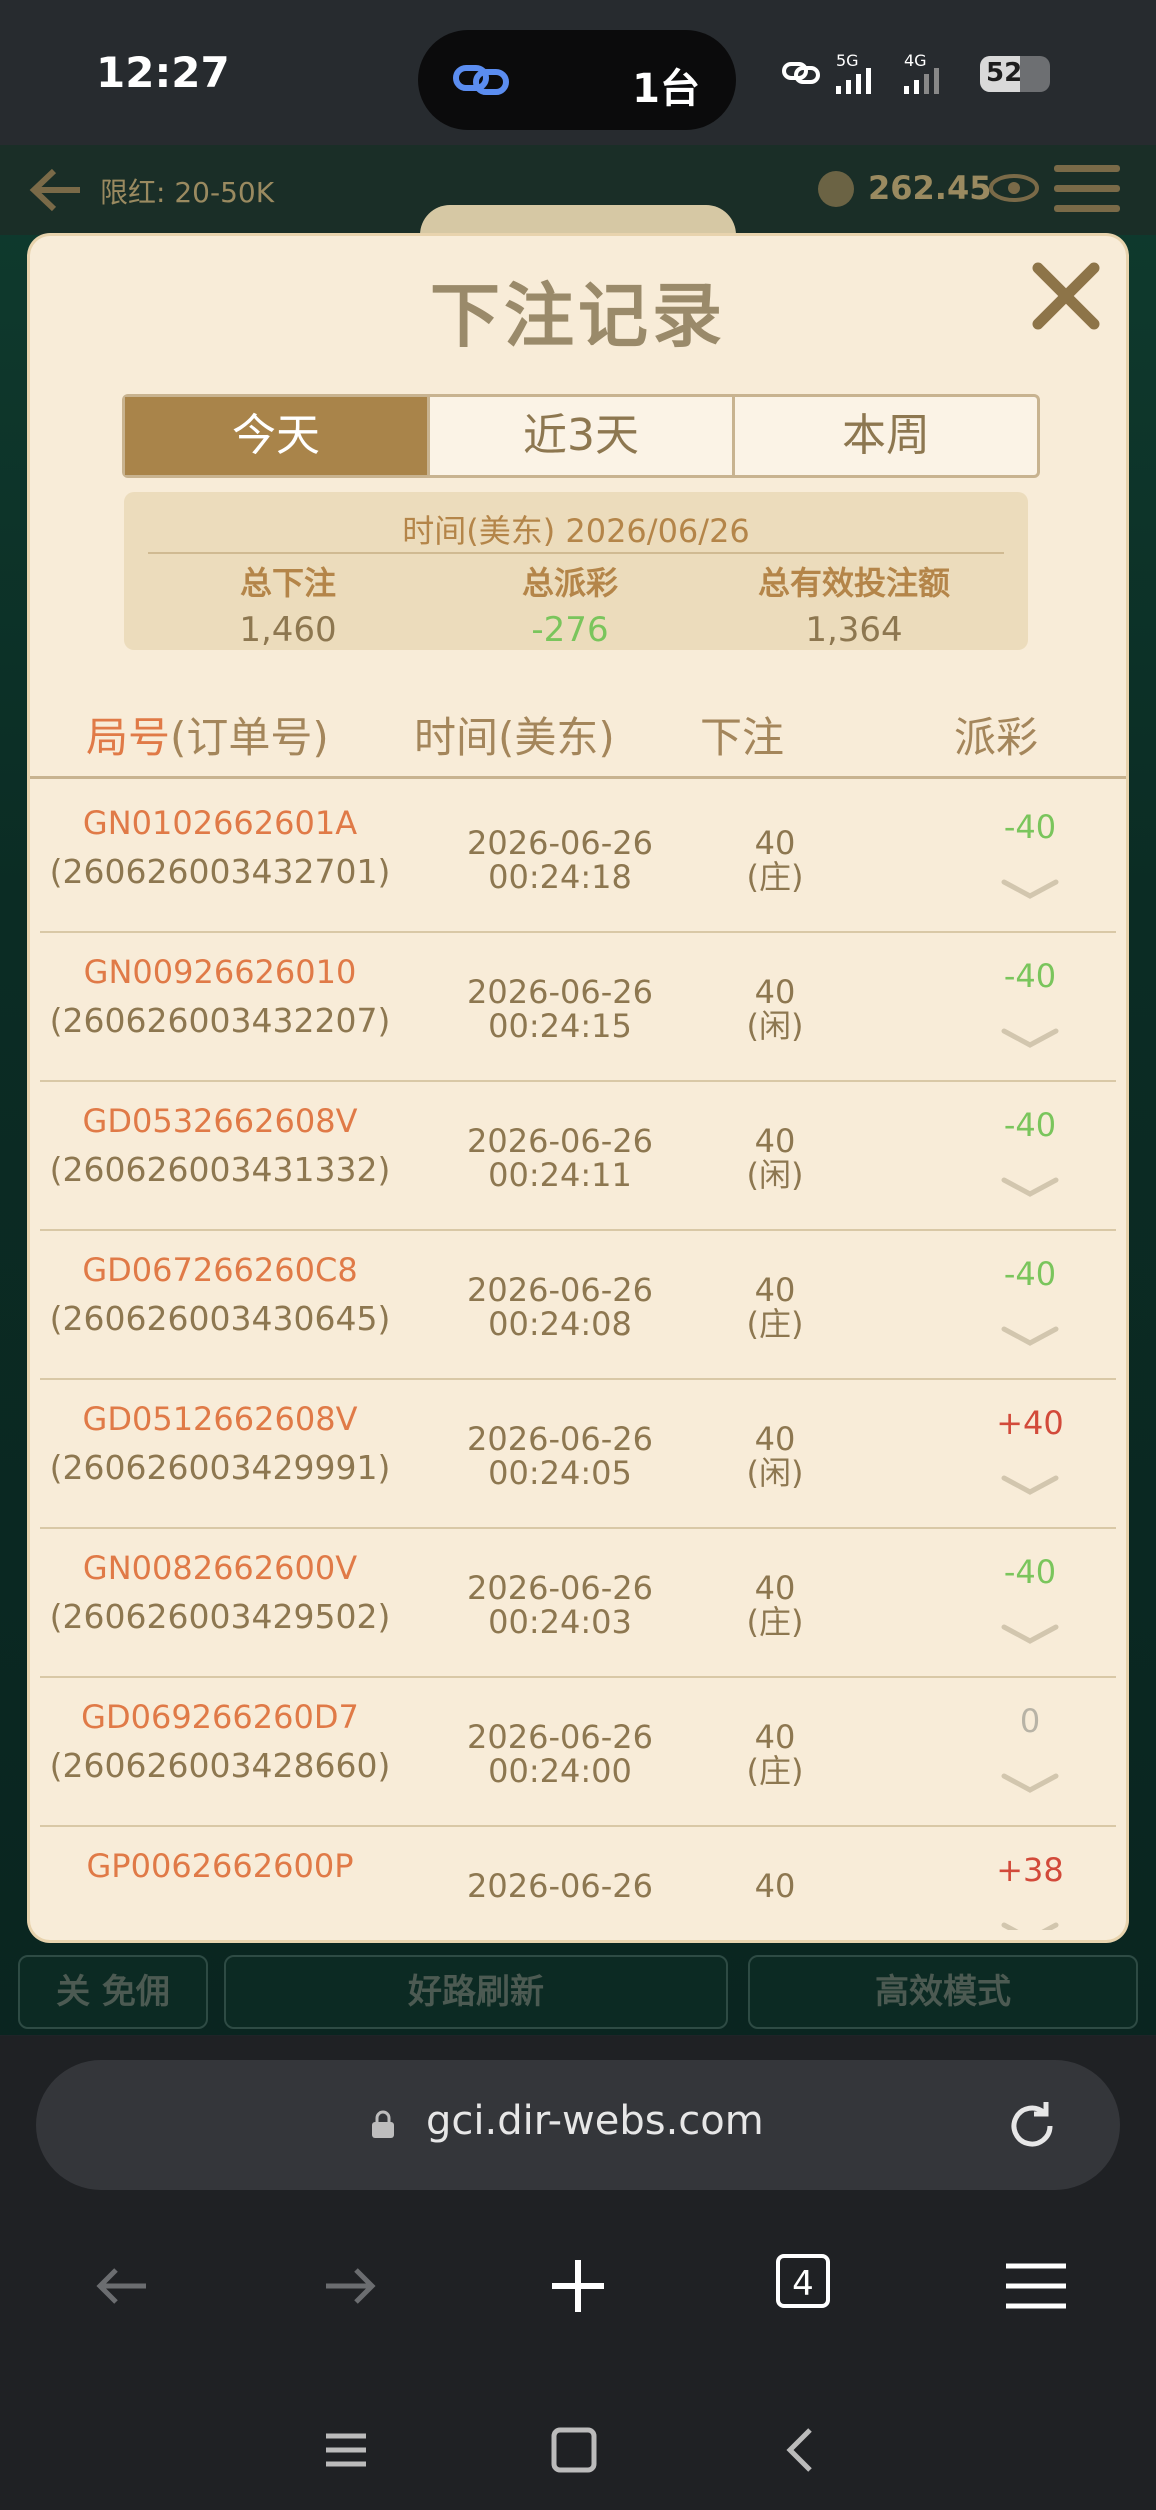 The width and height of the screenshot is (1156, 2510). Describe the element at coordinates (220, 1419) in the screenshot. I see `round-id: GD0512662608V` at that location.